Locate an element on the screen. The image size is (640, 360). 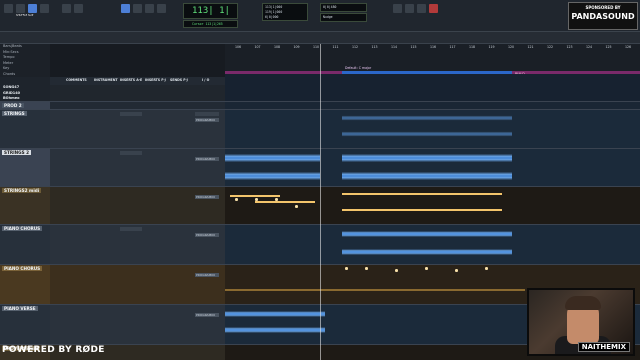
record-enable-button is located at coordinates (8, 8).